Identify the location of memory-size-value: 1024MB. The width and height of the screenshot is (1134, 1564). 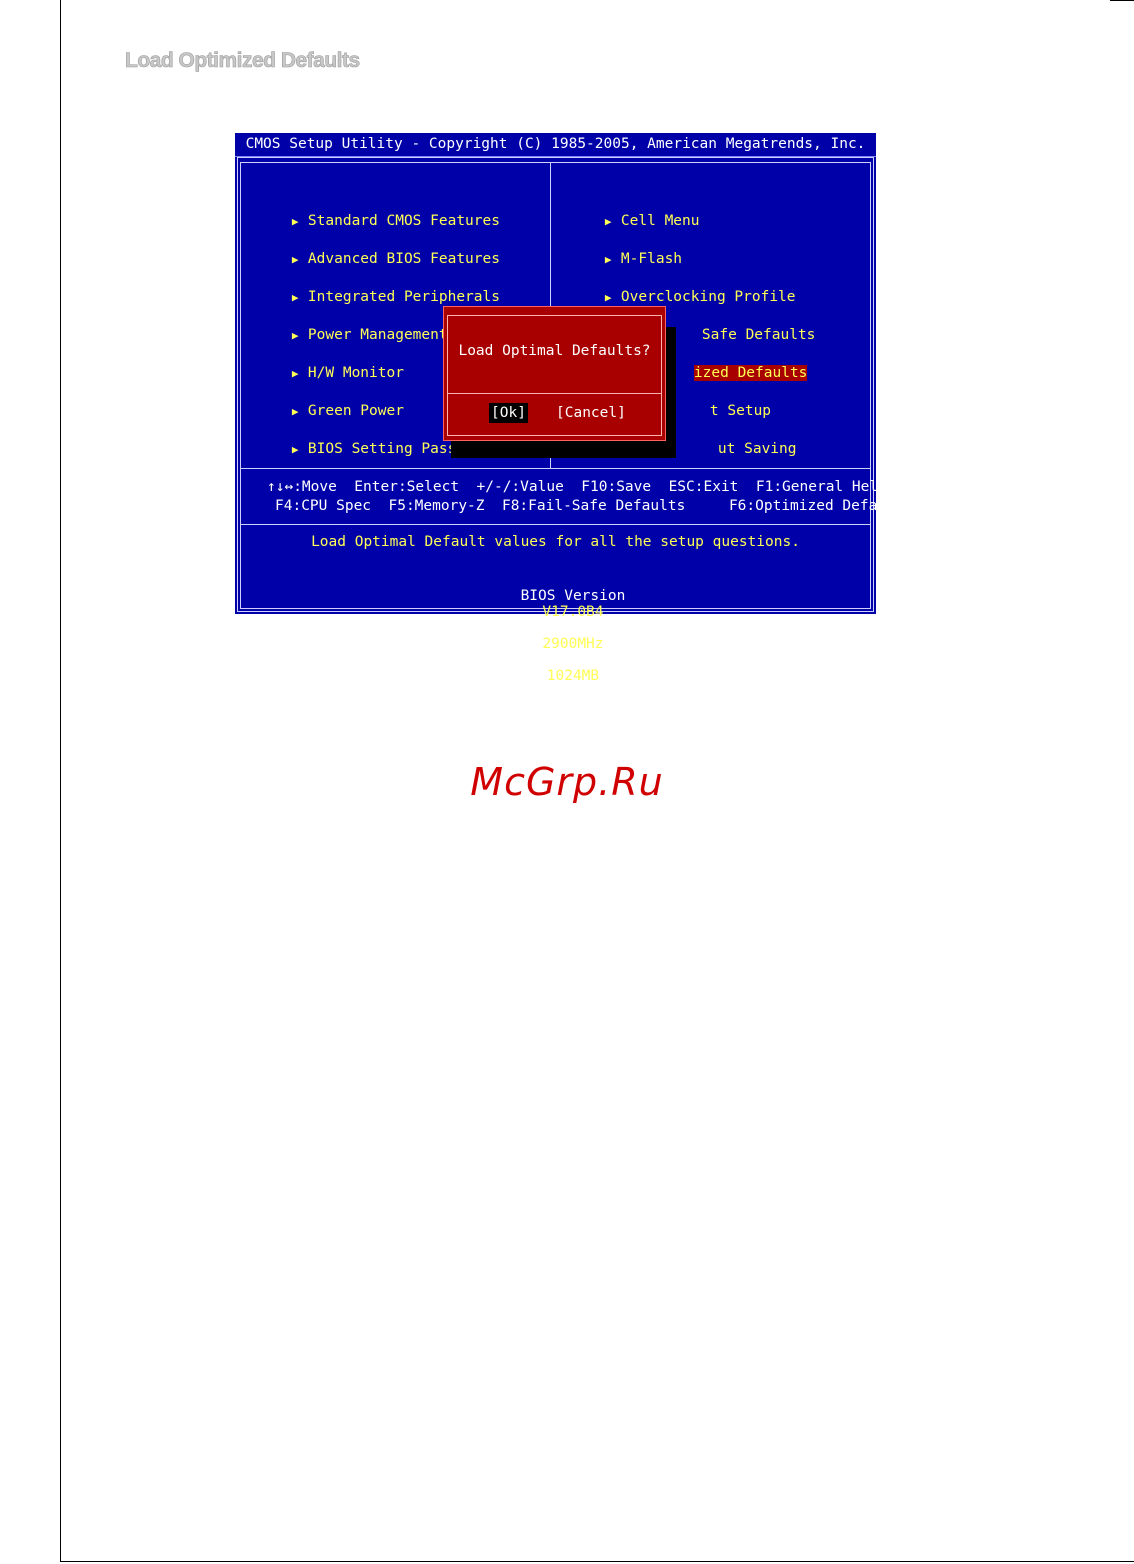
(573, 676).